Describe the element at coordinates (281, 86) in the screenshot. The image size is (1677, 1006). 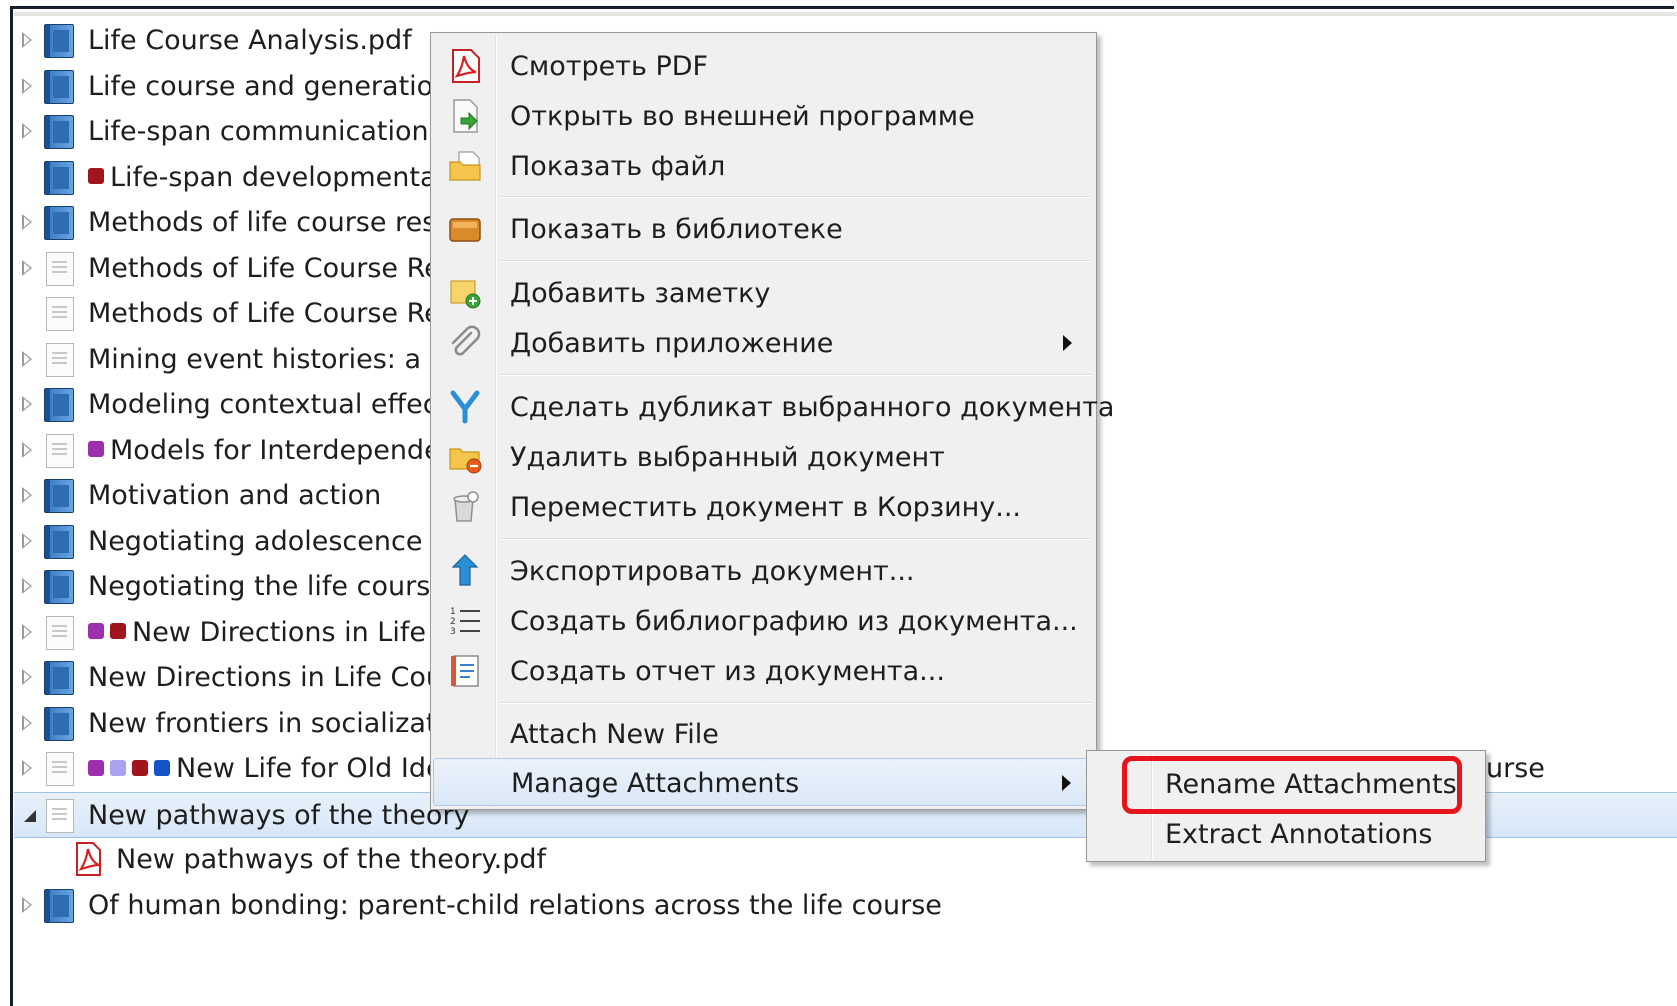
I see `row-title-text: Life course and generational` at that location.